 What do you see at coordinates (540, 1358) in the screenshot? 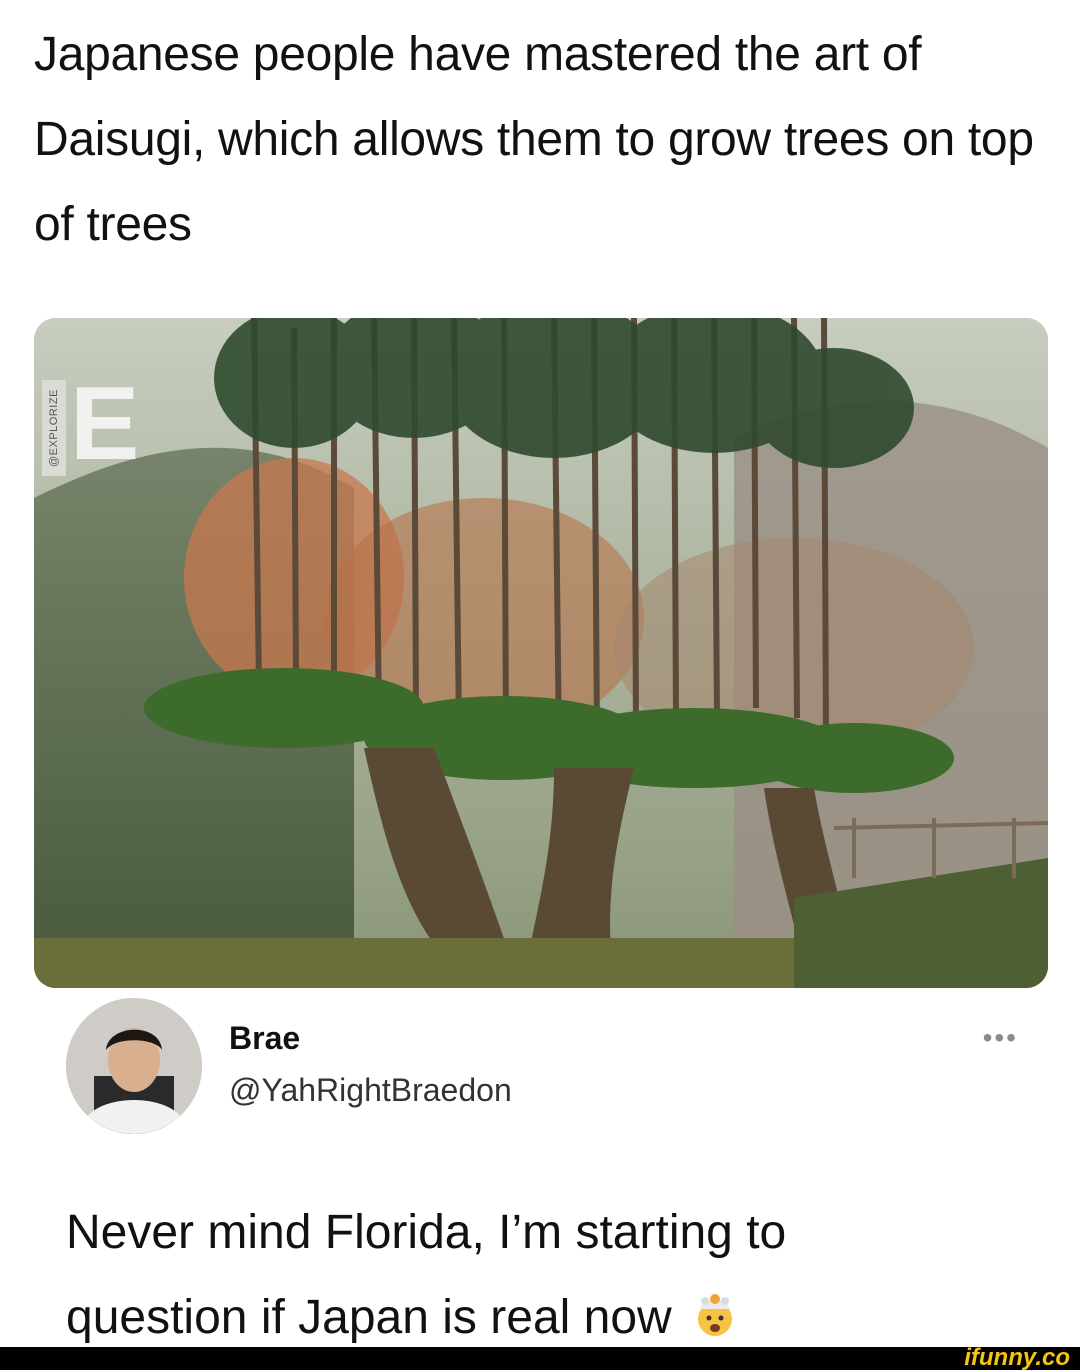
I see `footer-bar: ifunny.co` at bounding box center [540, 1358].